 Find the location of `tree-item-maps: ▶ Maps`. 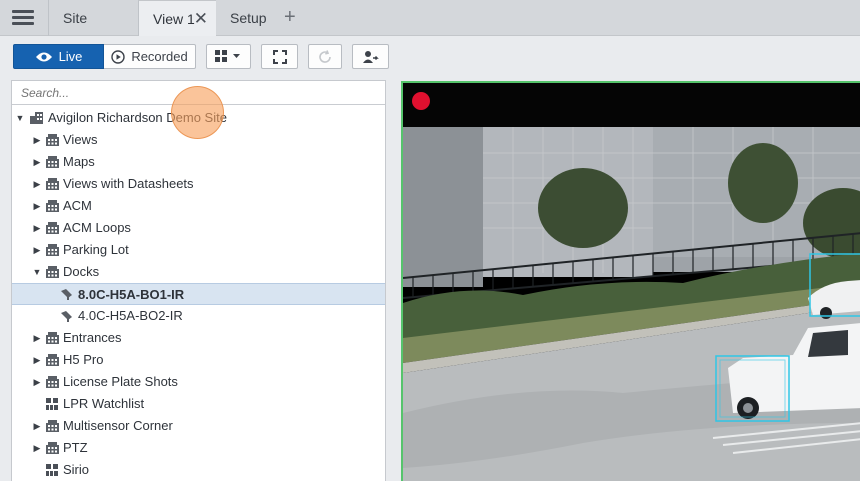

tree-item-maps: ▶ Maps is located at coordinates (198, 162).